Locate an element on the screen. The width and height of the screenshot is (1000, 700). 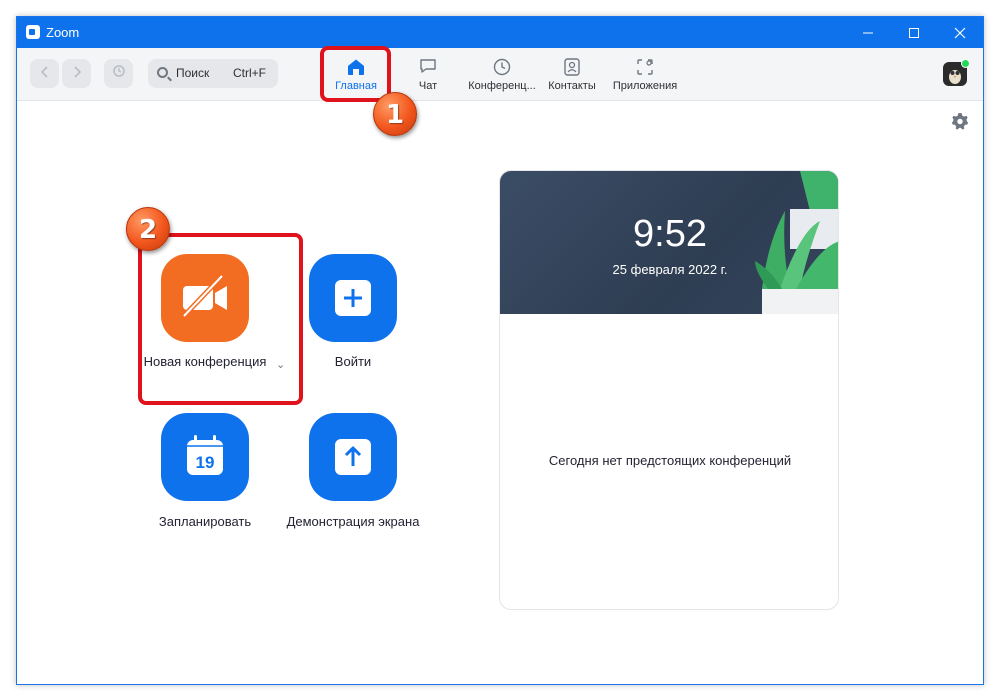
maximize-icon is located at coordinates (914, 33).